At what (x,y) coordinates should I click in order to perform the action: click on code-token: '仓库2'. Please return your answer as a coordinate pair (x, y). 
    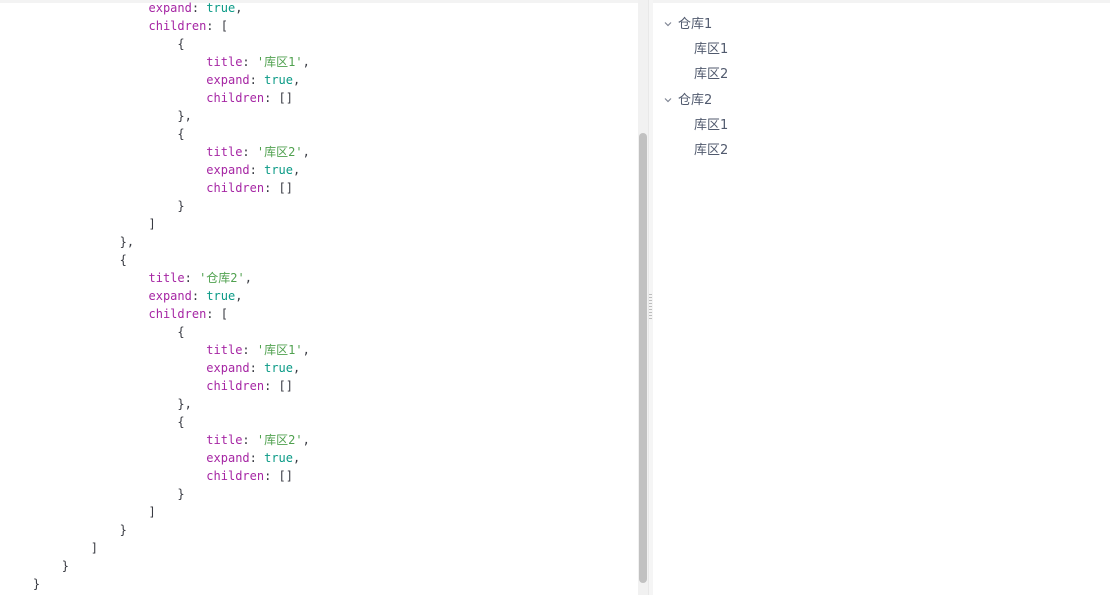
    Looking at the image, I should click on (222, 278).